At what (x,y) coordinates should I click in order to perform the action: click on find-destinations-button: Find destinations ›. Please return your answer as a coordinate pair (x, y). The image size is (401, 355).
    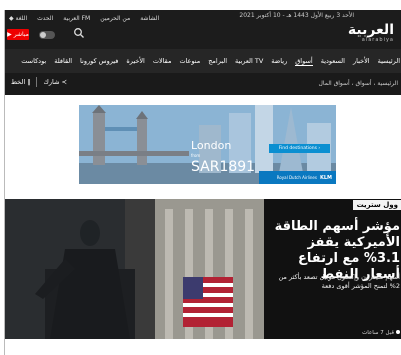
    Looking at the image, I should click on (299, 148).